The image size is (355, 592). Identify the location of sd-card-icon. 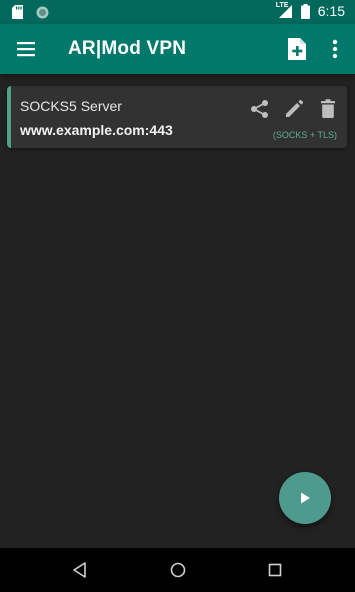
(17, 12).